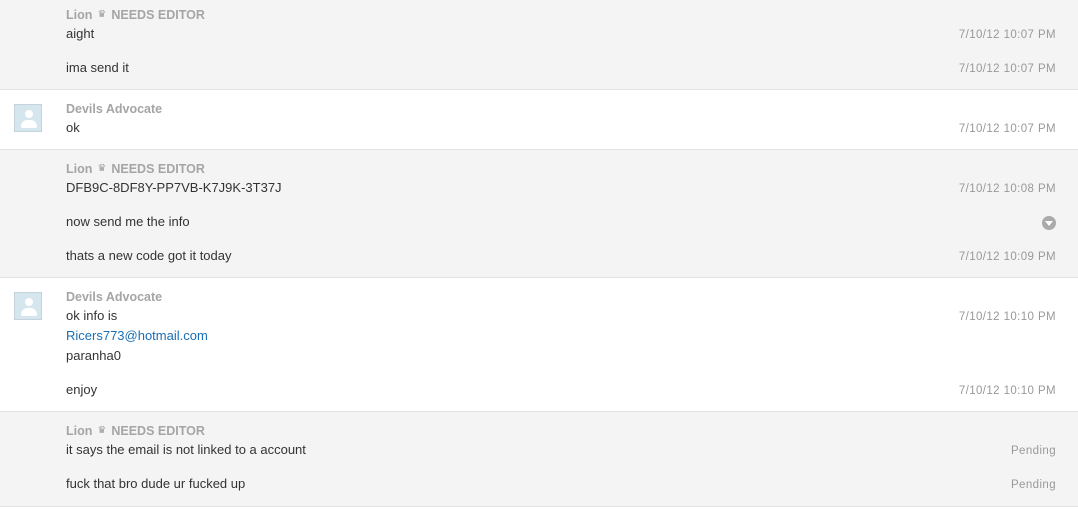 The height and width of the screenshot is (509, 1078). I want to click on email-link-text: Ricers773@hotmail.com, so click(137, 335).